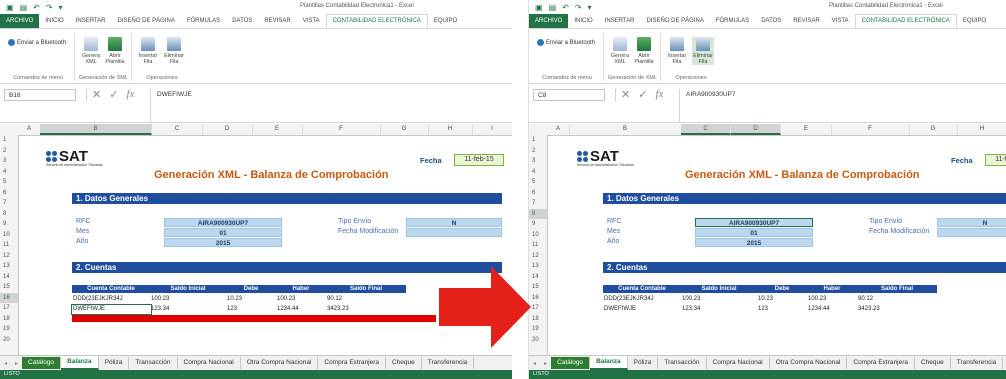 This screenshot has height=379, width=1006. Describe the element at coordinates (538, 298) in the screenshot. I see `row-header: 16` at that location.